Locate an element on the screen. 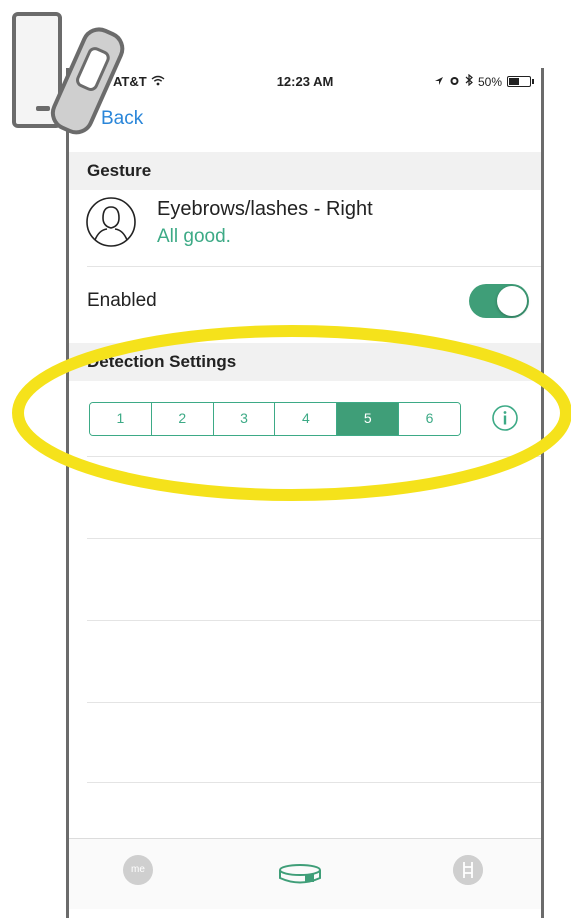 The height and width of the screenshot is (918, 571). detection-level-1: 1 is located at coordinates (121, 419).